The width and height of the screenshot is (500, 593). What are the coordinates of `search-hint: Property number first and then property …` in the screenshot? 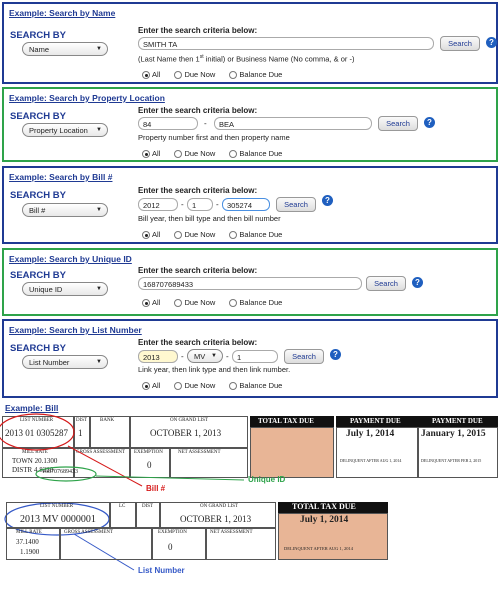 It's located at (214, 137).